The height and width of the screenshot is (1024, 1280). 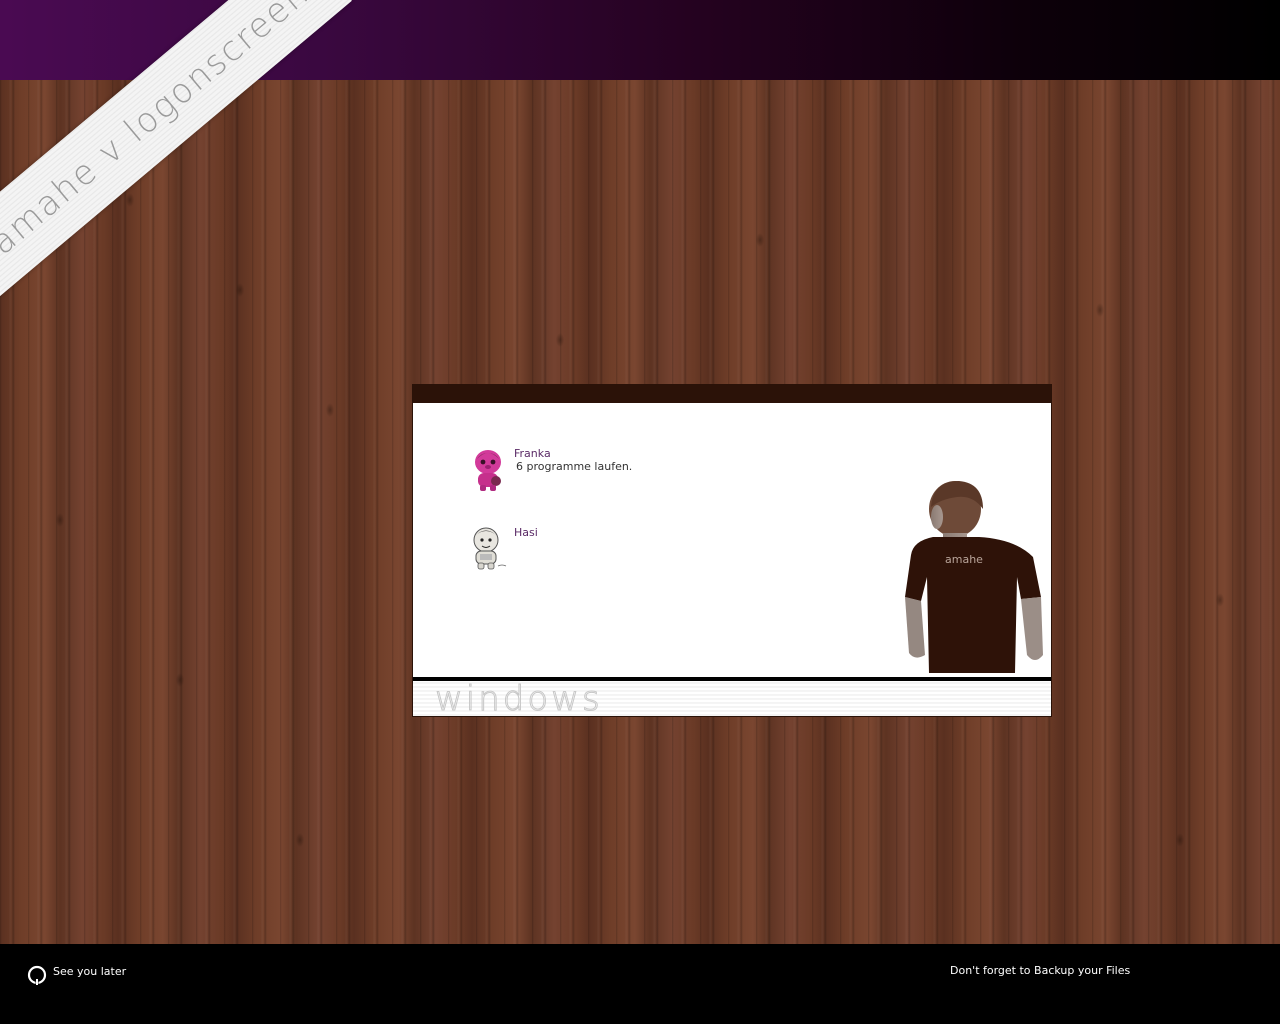 What do you see at coordinates (519, 698) in the screenshot?
I see `brand-logo: windows` at bounding box center [519, 698].